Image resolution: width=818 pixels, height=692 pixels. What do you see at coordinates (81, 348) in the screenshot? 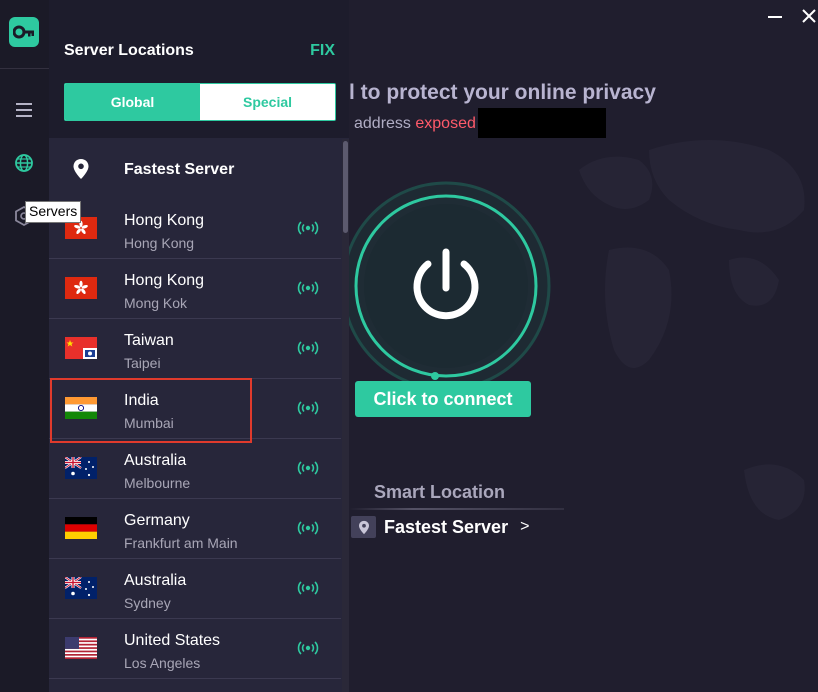
I see `tw-flag-icon` at bounding box center [81, 348].